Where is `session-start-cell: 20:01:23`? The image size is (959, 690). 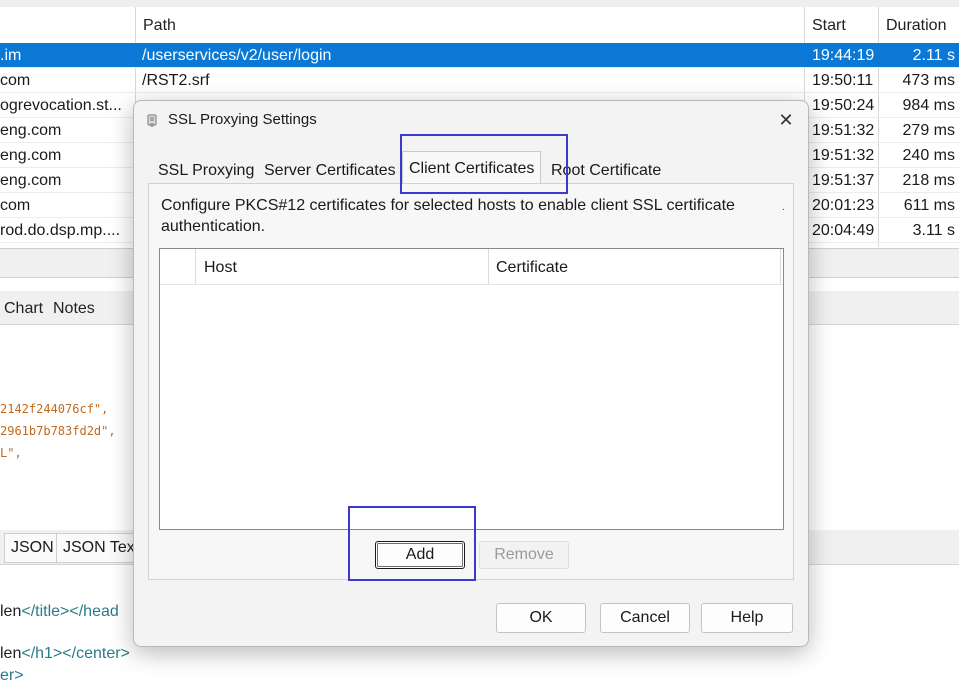
session-start-cell: 20:01:23 is located at coordinates (843, 205).